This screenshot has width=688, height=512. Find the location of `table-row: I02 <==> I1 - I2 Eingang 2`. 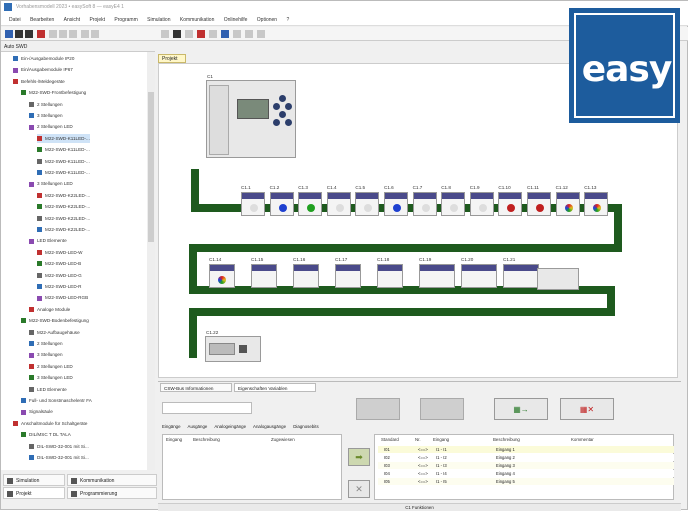

table-row: I02 <==> I1 - I2 Eingang 2 is located at coordinates (526, 457).